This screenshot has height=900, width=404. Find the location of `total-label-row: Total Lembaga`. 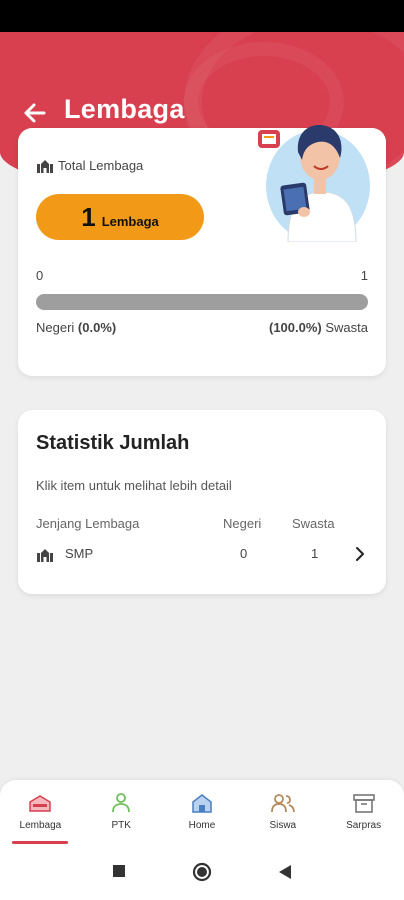

total-label-row: Total Lembaga is located at coordinates (89, 165).